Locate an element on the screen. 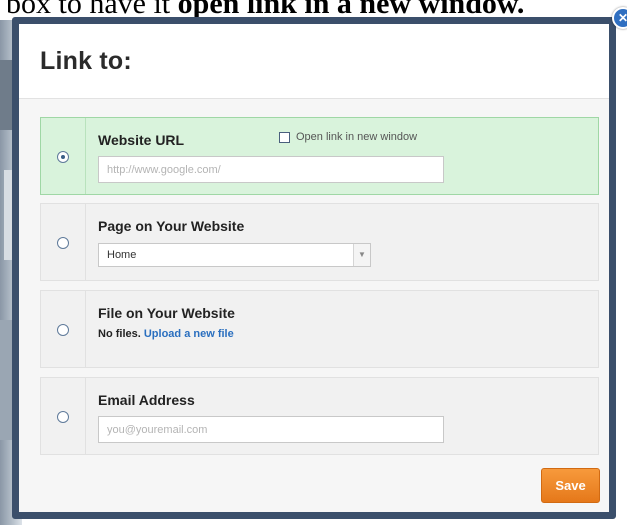  new-window-checkbox is located at coordinates (284, 137).